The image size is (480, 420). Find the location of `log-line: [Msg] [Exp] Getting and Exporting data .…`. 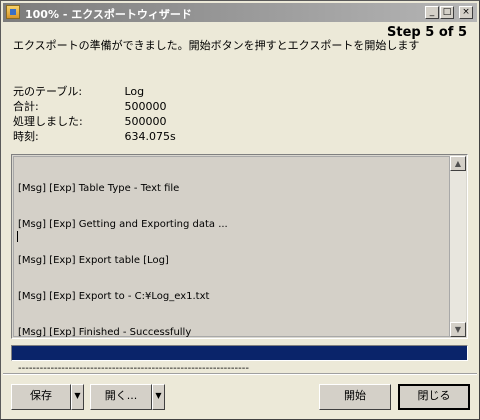

log-line: [Msg] [Exp] Getting and Exporting data .… is located at coordinates (123, 224).